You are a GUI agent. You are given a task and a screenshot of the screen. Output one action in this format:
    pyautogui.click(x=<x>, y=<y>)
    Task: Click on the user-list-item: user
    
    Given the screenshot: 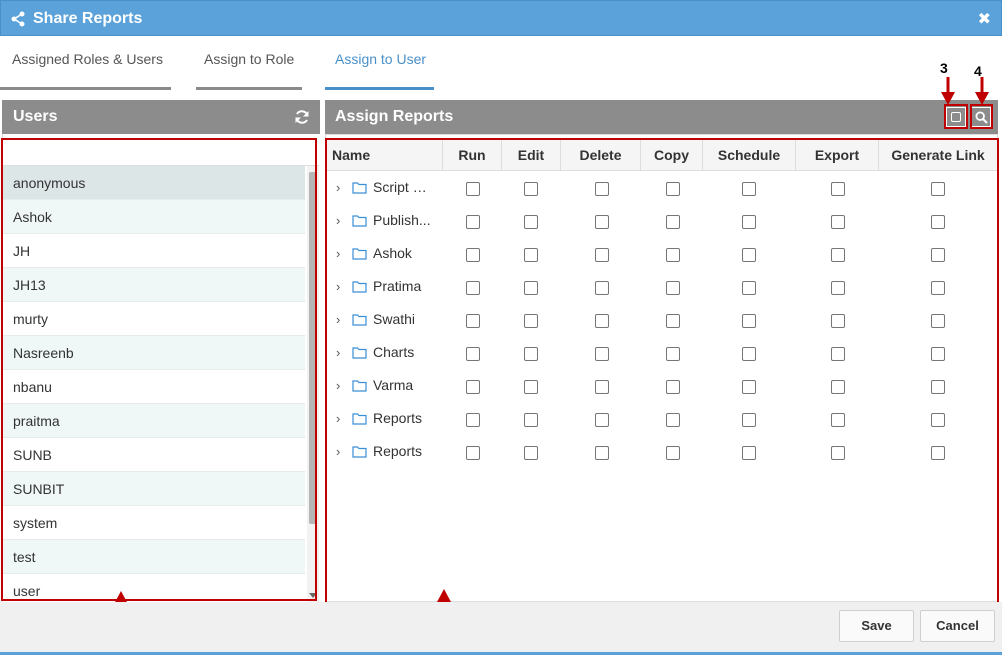 What is the action you would take?
    pyautogui.click(x=154, y=588)
    